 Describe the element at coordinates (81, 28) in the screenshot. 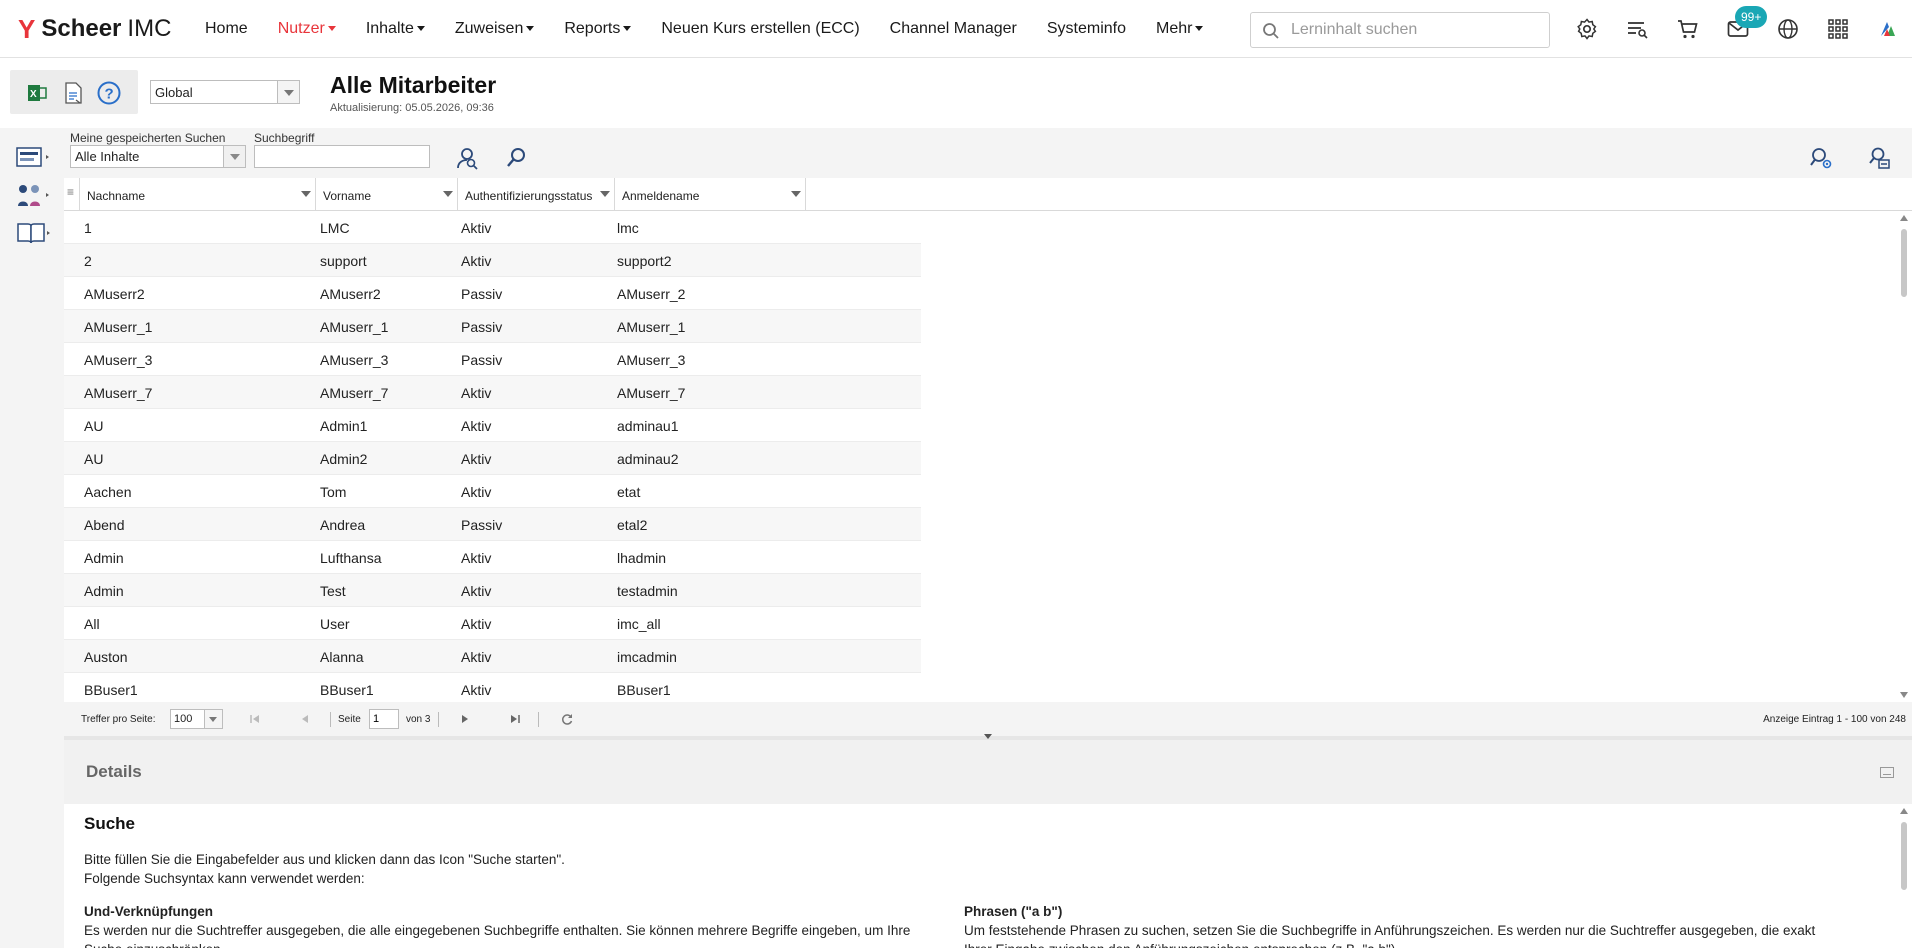

I see `brand-name-bold: Scheer` at that location.